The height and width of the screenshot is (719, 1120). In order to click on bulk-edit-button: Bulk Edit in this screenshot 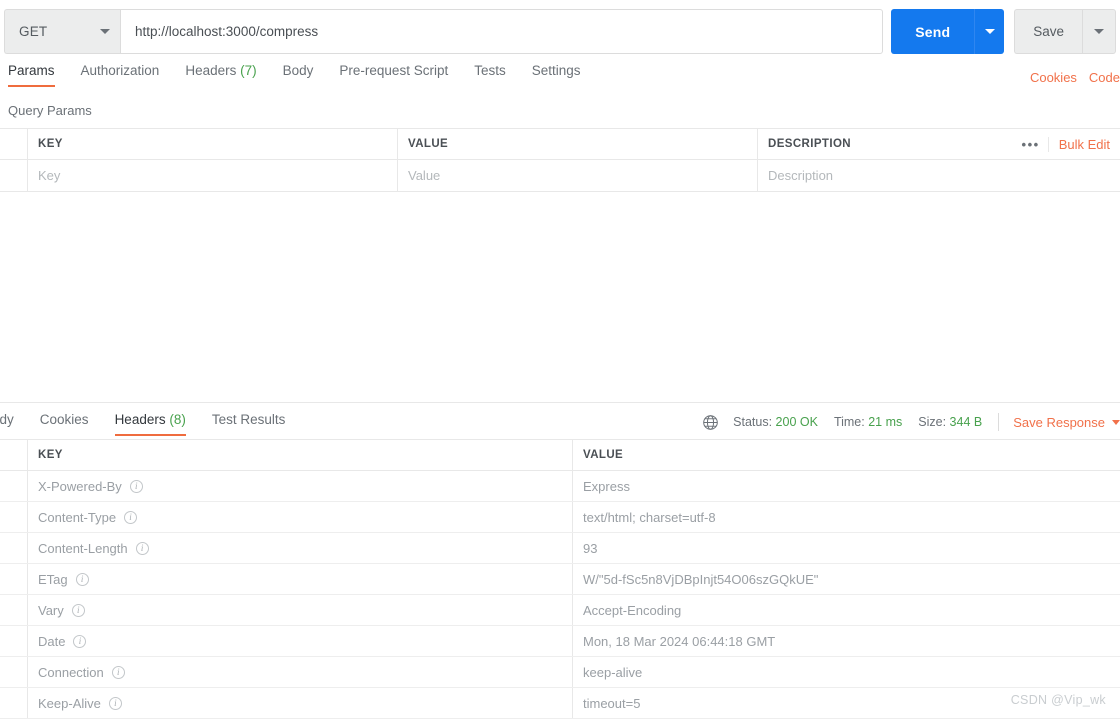, I will do `click(1078, 144)`.